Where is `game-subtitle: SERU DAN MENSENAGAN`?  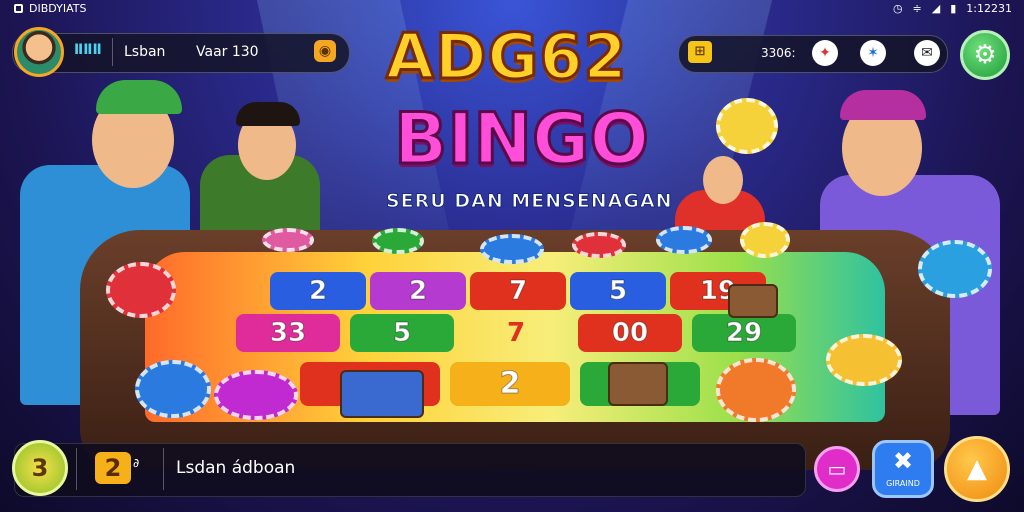 game-subtitle: SERU DAN MENSENAGAN is located at coordinates (529, 201).